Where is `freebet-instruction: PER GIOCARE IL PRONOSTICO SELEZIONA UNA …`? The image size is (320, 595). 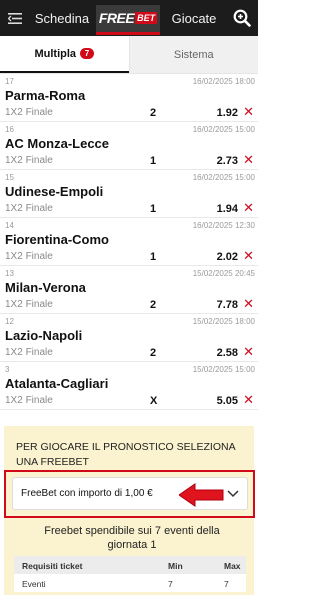 freebet-instruction: PER GIOCARE IL PRONOSTICO SELEZIONA UNA … is located at coordinates (125, 454).